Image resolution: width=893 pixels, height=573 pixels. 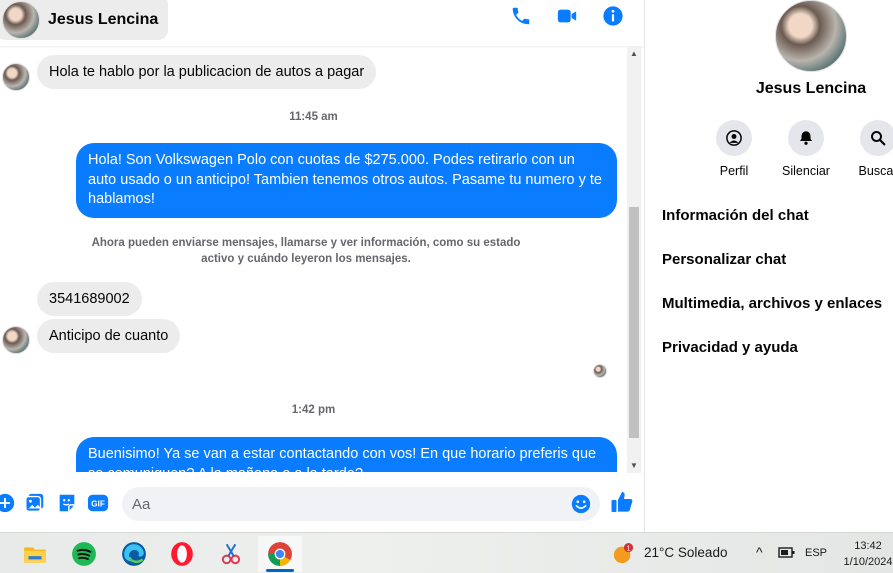 What do you see at coordinates (806, 171) in the screenshot?
I see `mute-action-label: Silenciar` at bounding box center [806, 171].